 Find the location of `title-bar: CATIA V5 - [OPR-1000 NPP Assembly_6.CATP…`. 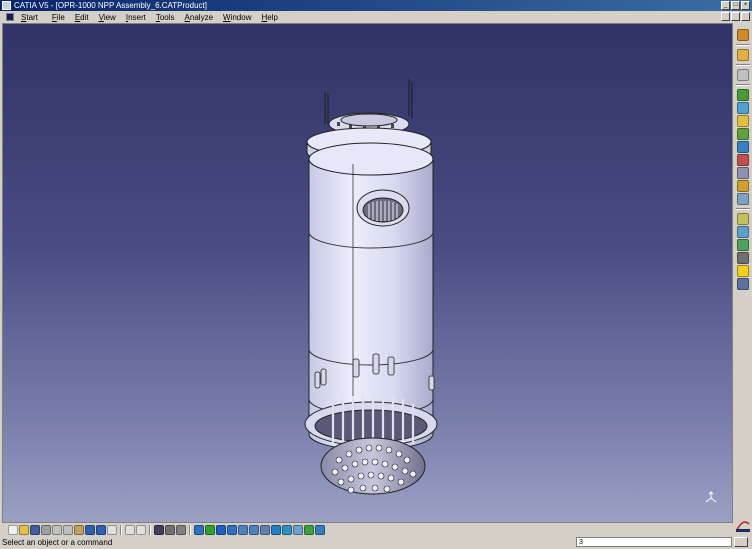

title-bar: CATIA V5 - [OPR-1000 NPP Assembly_6.CATP… is located at coordinates (376, 5).